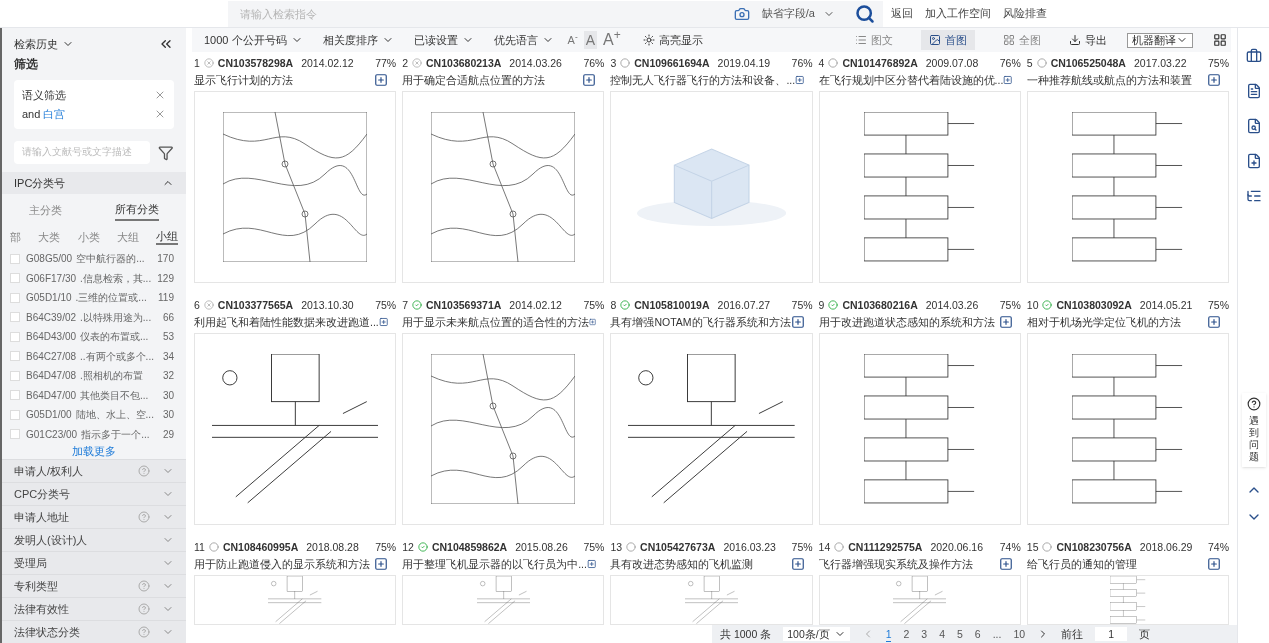 The height and width of the screenshot is (643, 1269). I want to click on ipc-header: IPC分类号, so click(94, 183).